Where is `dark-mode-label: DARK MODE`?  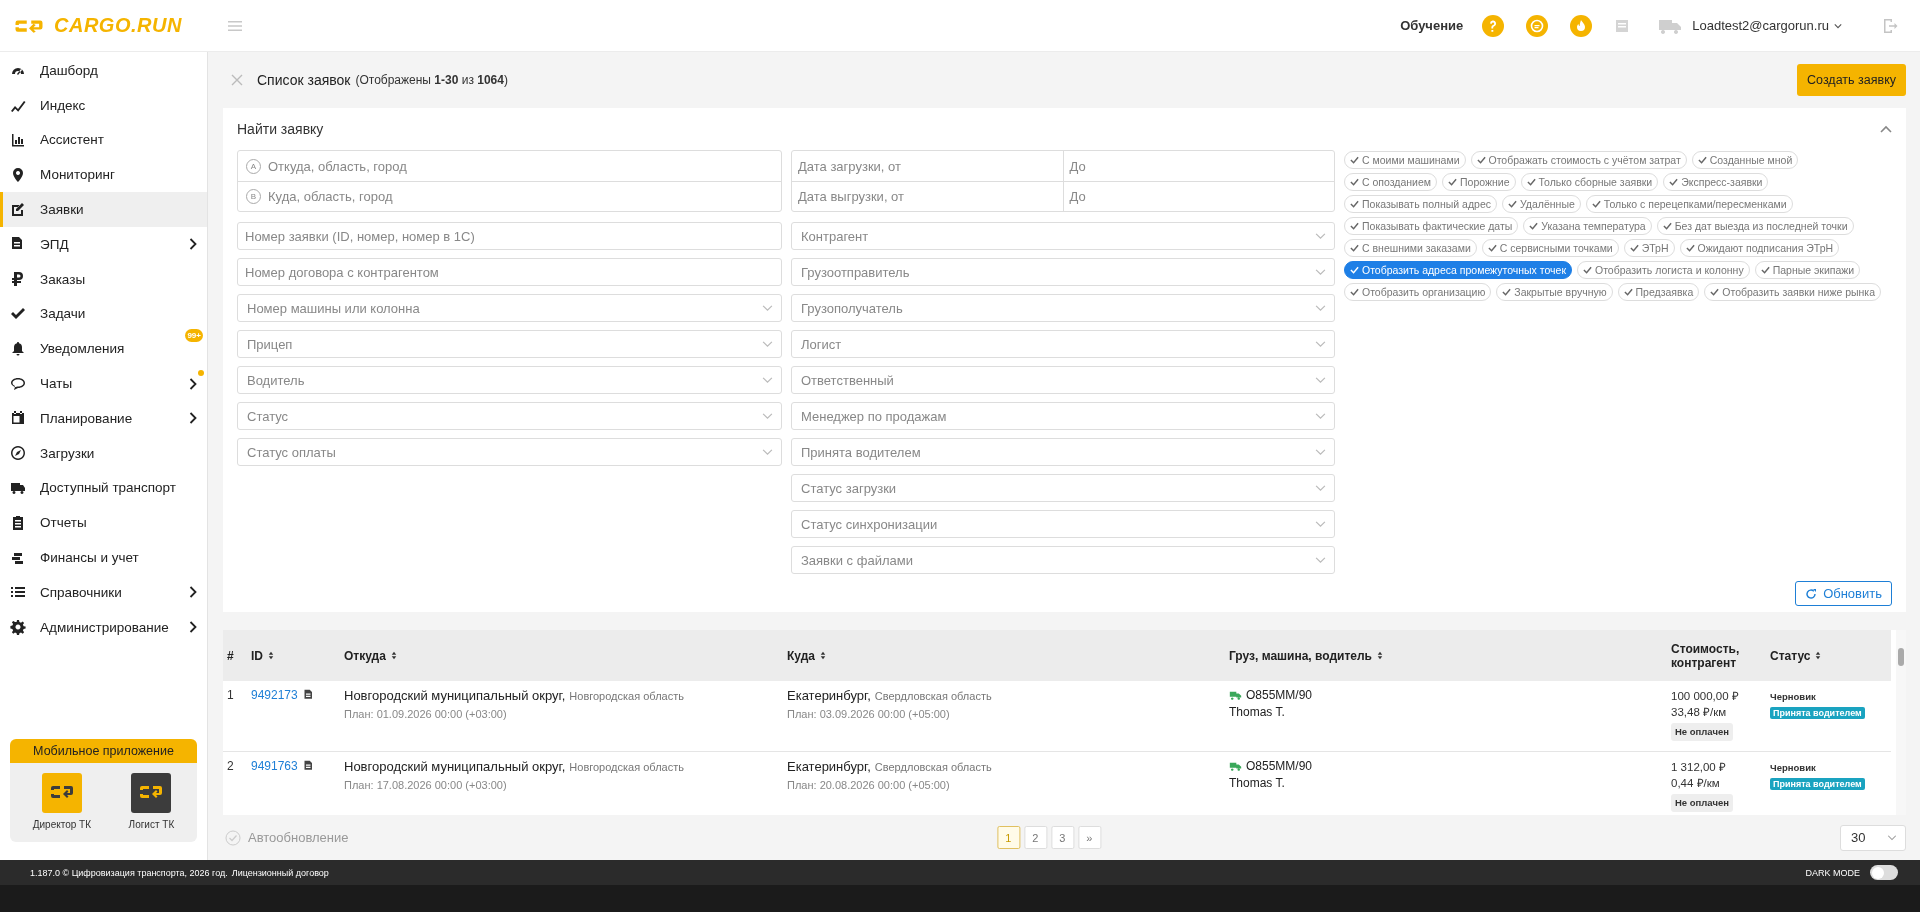
dark-mode-label: DARK MODE is located at coordinates (1832, 872).